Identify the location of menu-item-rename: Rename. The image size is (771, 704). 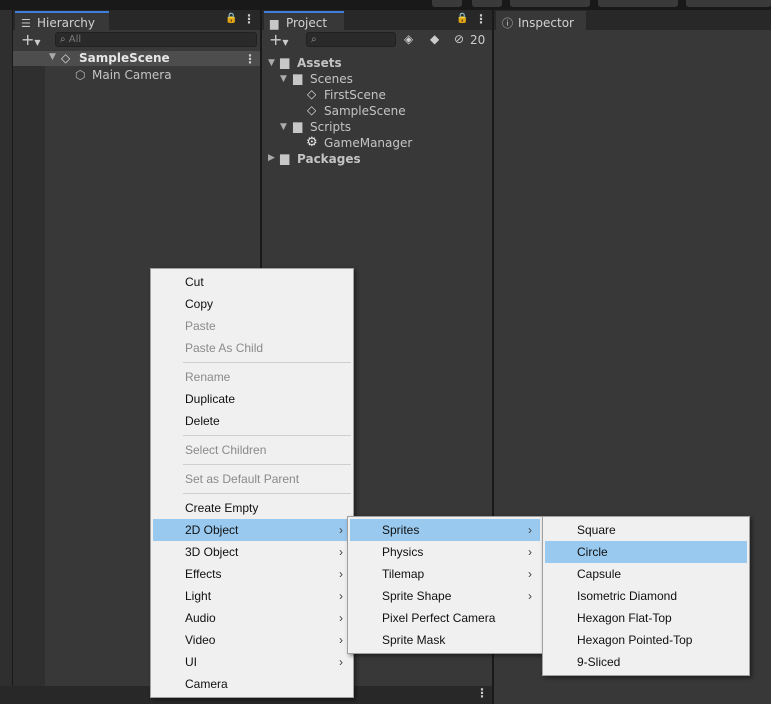
(252, 377).